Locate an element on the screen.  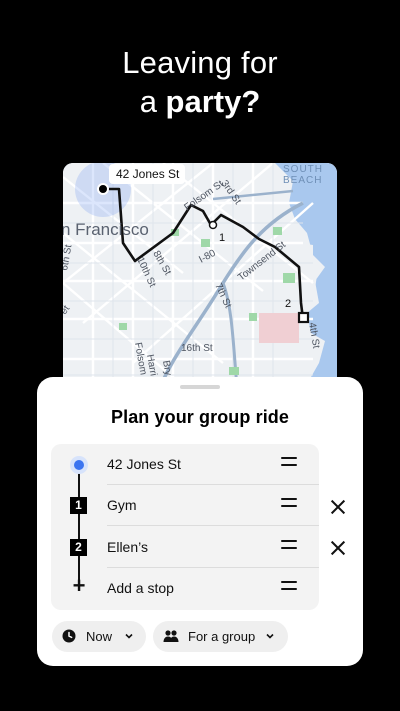
stop-label: 42 Jones St is located at coordinates (144, 464).